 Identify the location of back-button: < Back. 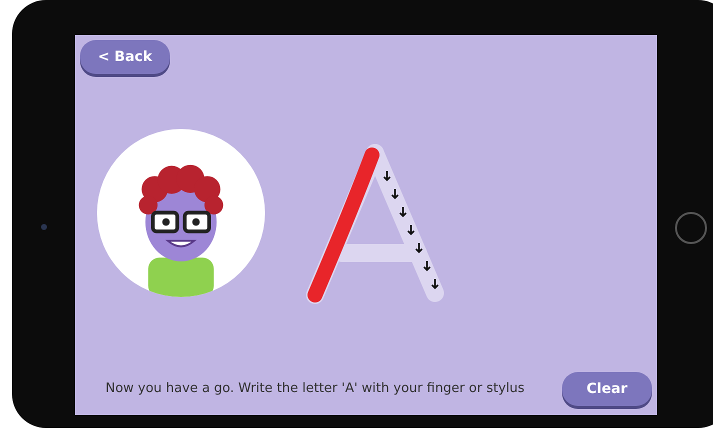
(125, 57).